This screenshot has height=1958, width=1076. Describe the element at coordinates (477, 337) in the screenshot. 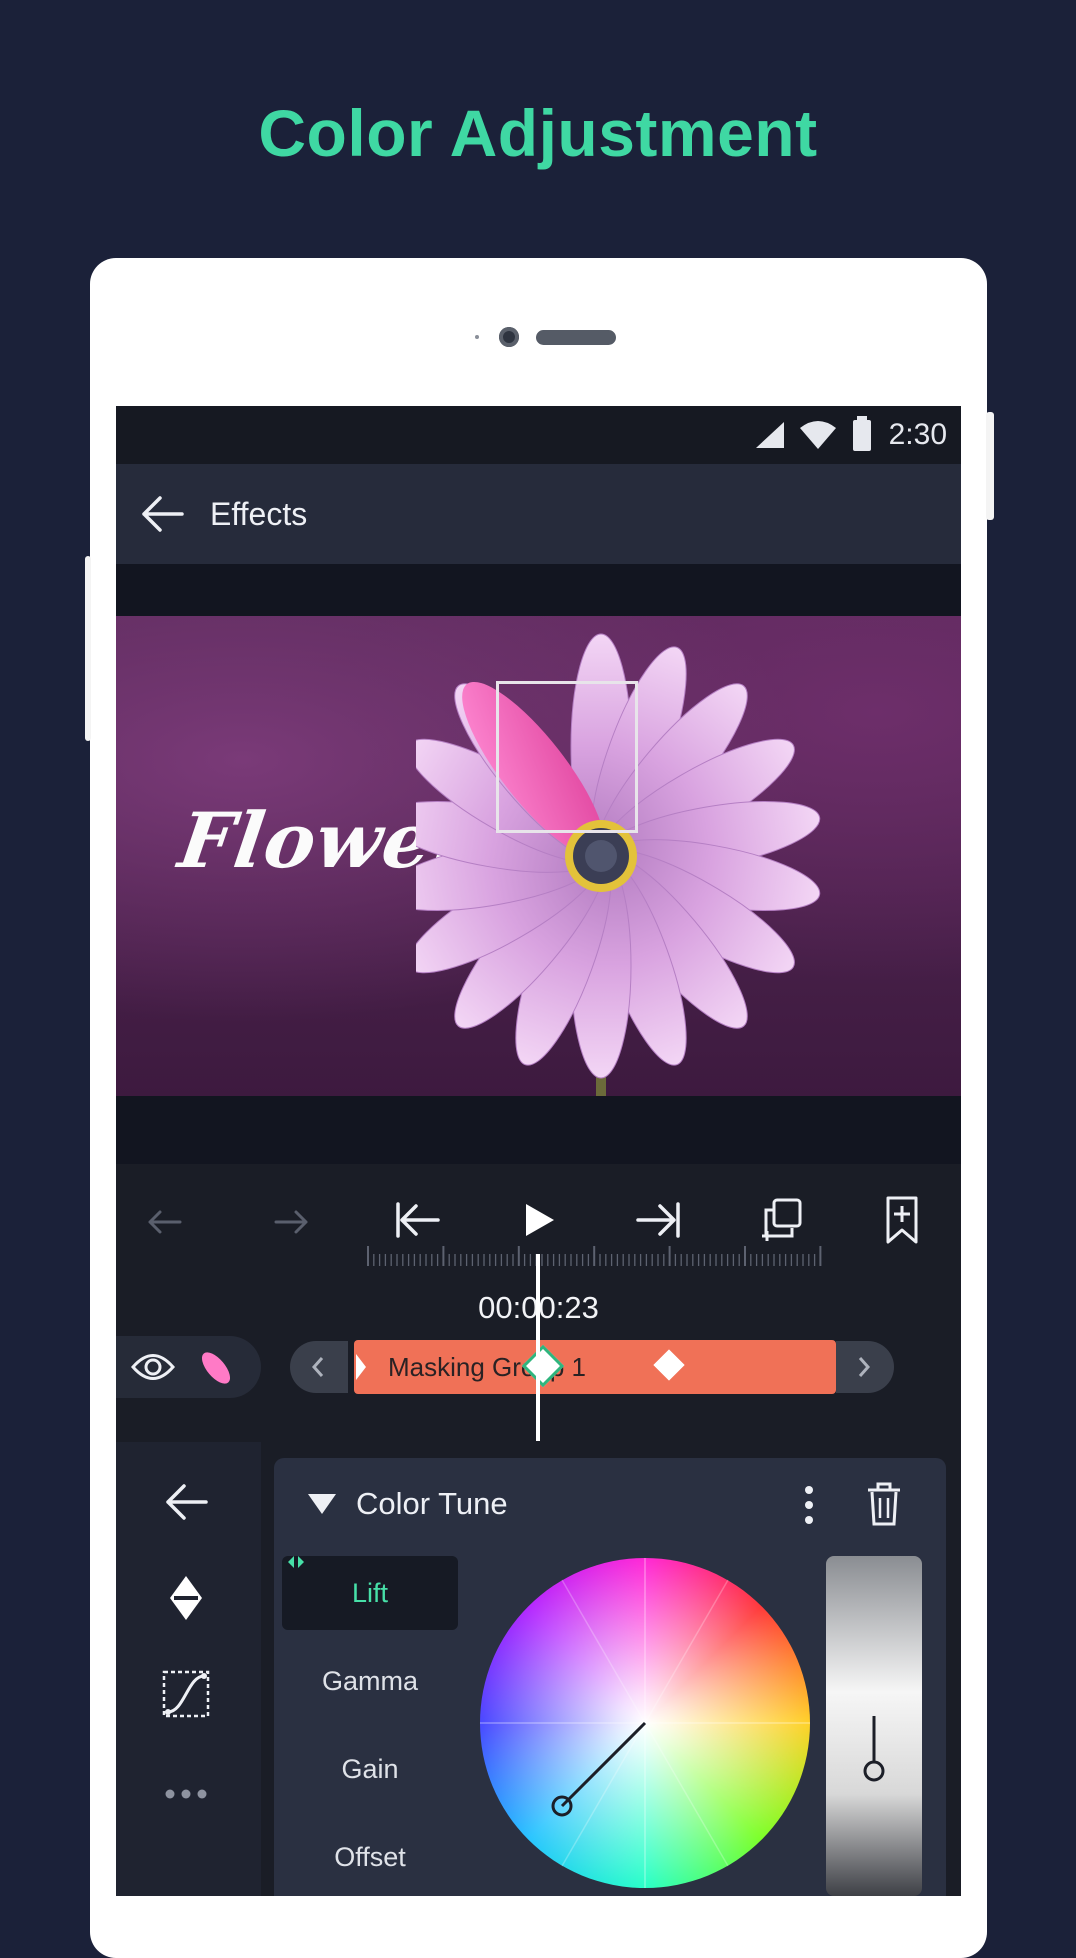

I see `phone-sensor` at that location.